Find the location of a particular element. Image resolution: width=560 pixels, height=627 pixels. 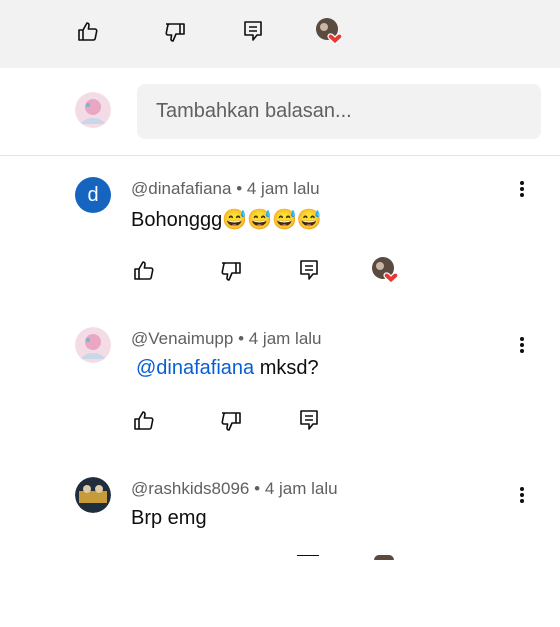

mention-link: @dinafafiana is located at coordinates (195, 368).